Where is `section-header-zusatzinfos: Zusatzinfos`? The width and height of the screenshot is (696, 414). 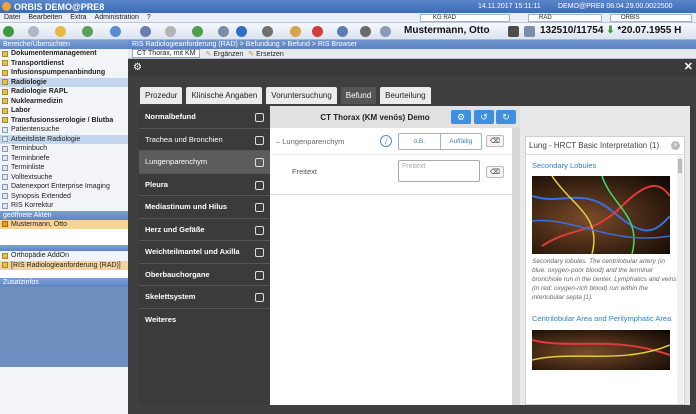 section-header-zusatzinfos: Zusatzinfos is located at coordinates (64, 282).